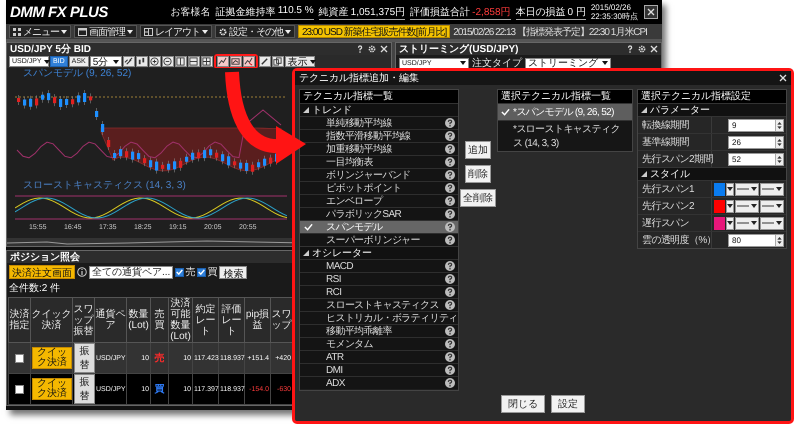 This screenshot has height=430, width=800. Describe the element at coordinates (257, 320) in the screenshot. I see `column-header: pip損益` at that location.